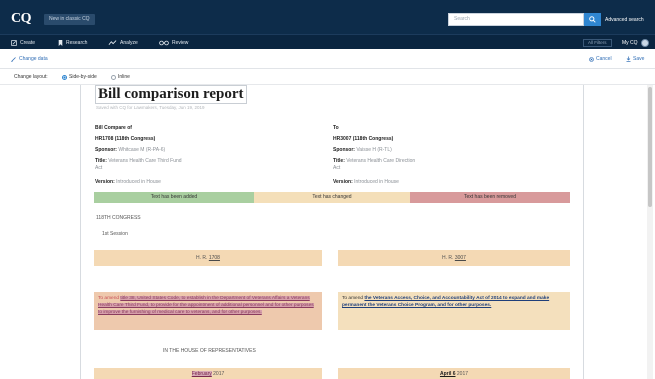 The width and height of the screenshot is (655, 379). What do you see at coordinates (99, 168) in the screenshot?
I see `left-title-line2: Act` at bounding box center [99, 168].